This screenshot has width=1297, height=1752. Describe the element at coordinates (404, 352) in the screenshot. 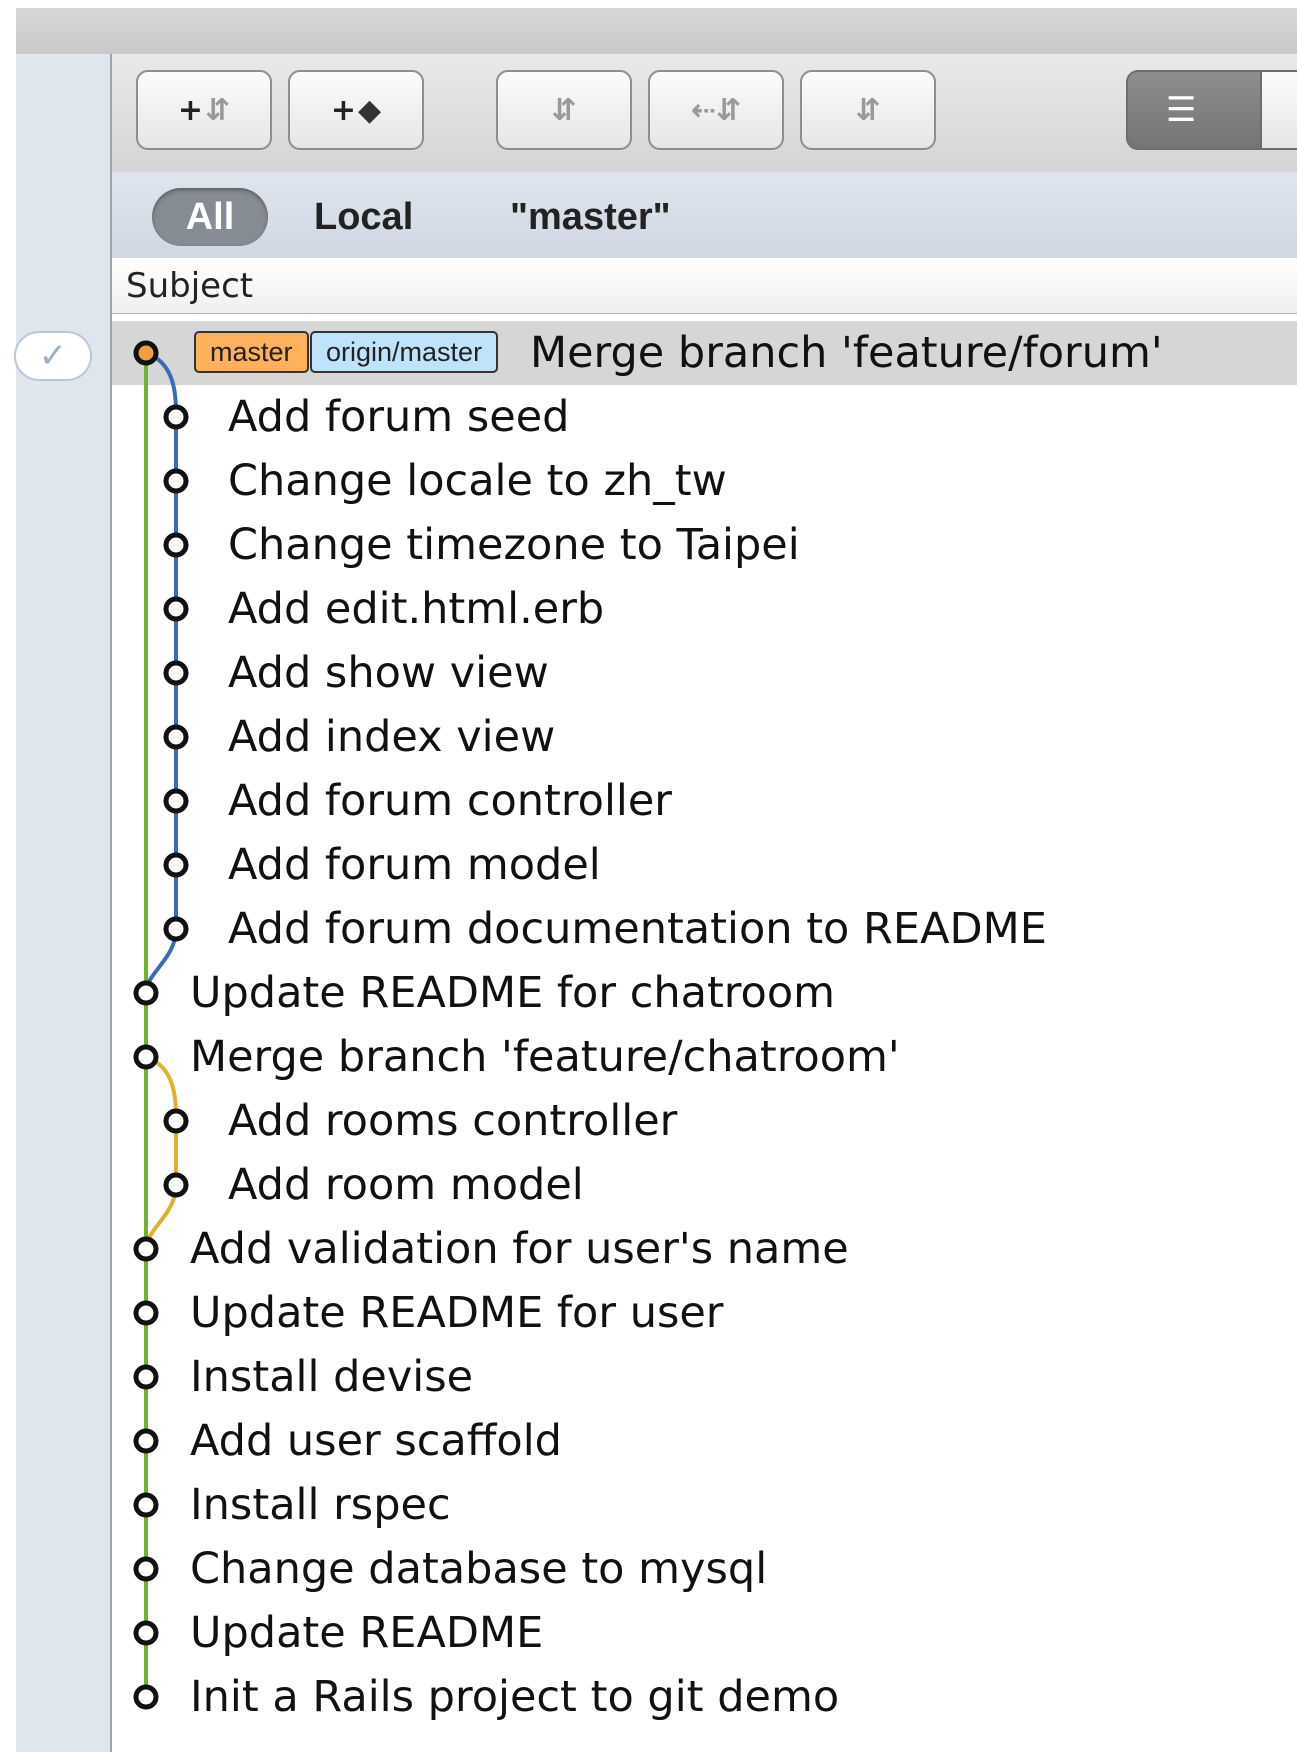

I see `branch-tag-origin-master: origin/master` at that location.